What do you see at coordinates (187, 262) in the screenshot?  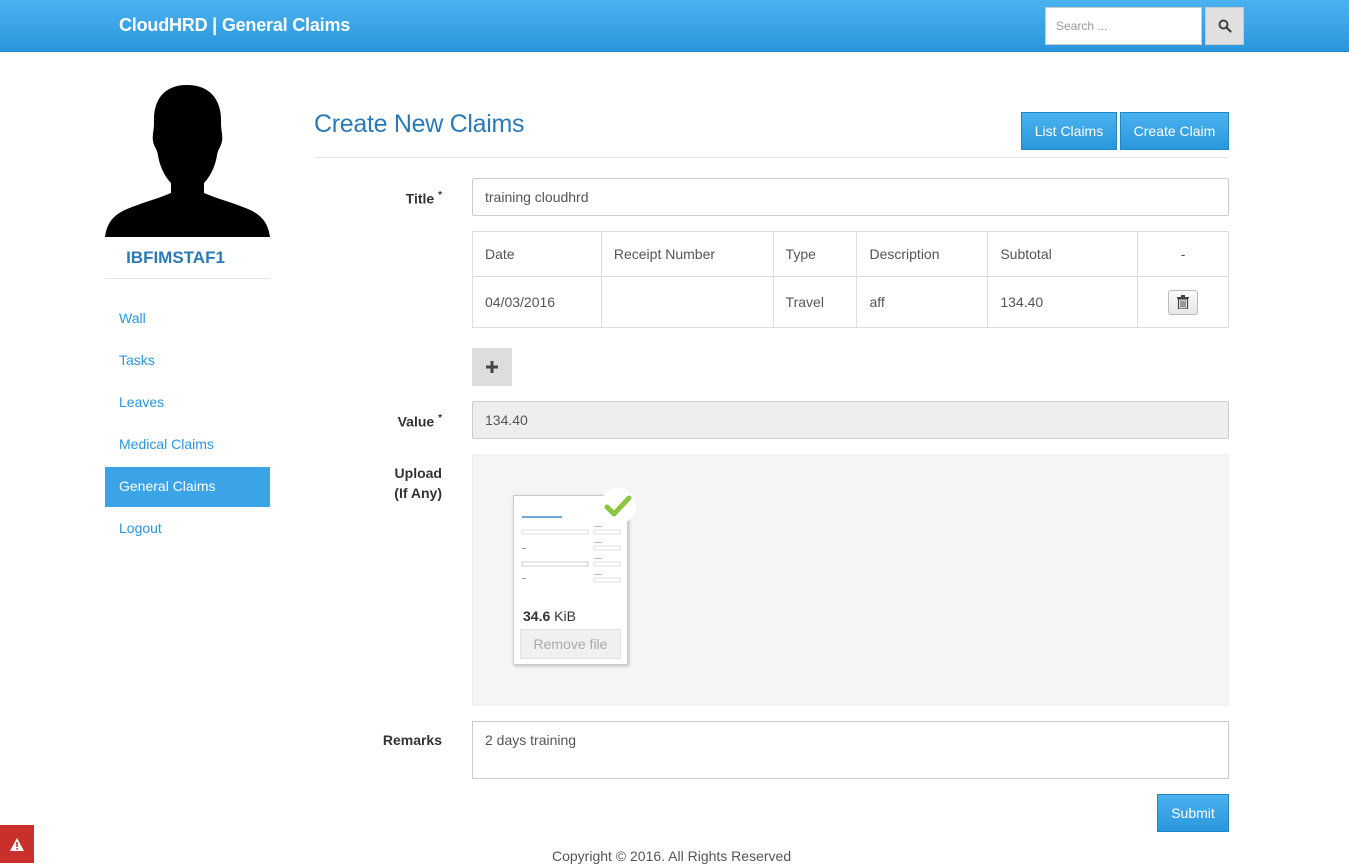 I see `username: IBFIMSTAF1` at bounding box center [187, 262].